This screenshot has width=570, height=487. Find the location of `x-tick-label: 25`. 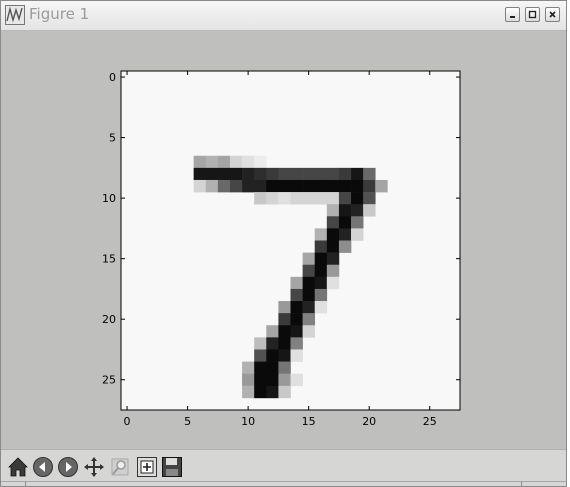

x-tick-label: 25 is located at coordinates (430, 421).